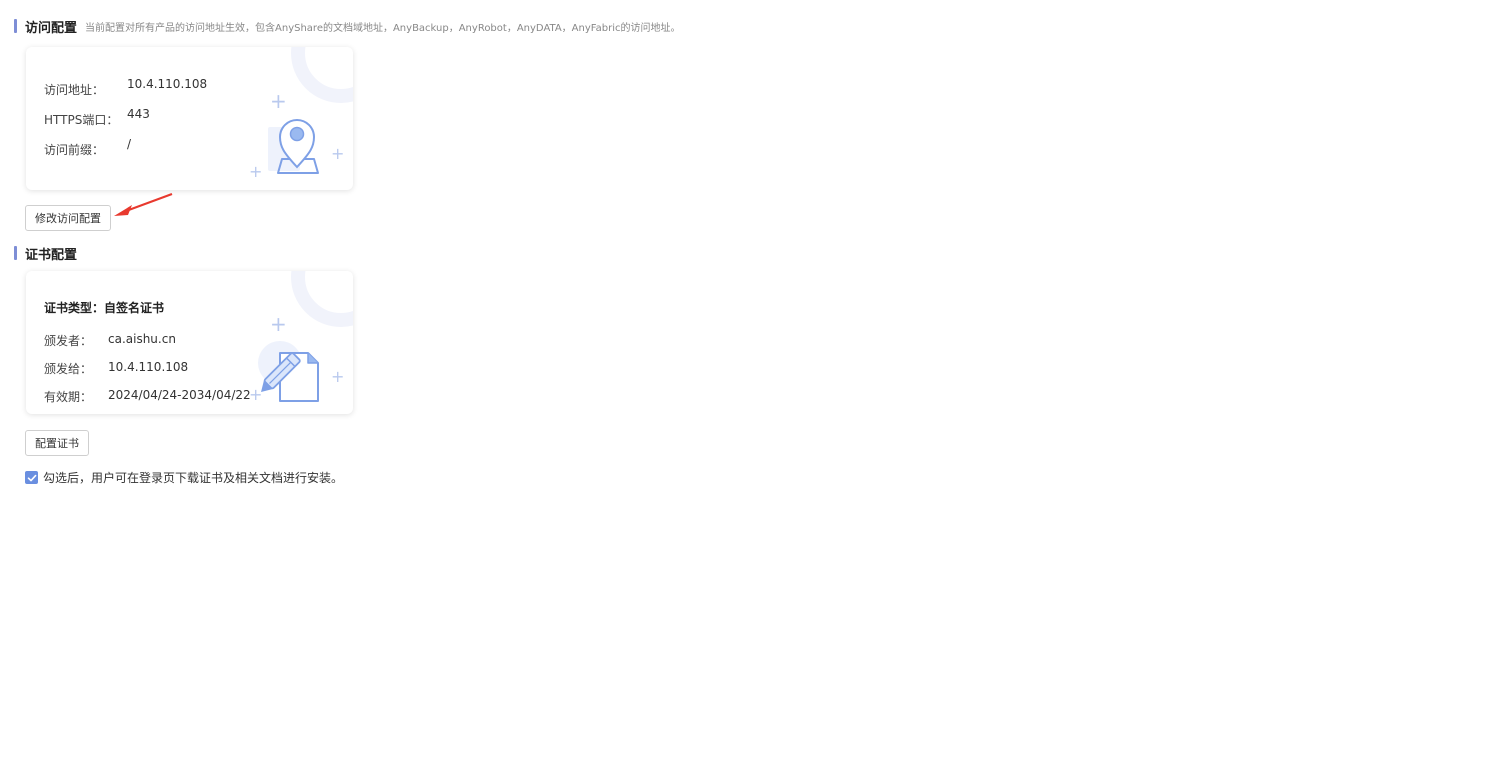 The height and width of the screenshot is (765, 1490). I want to click on download-cert-checkbox, so click(31, 477).